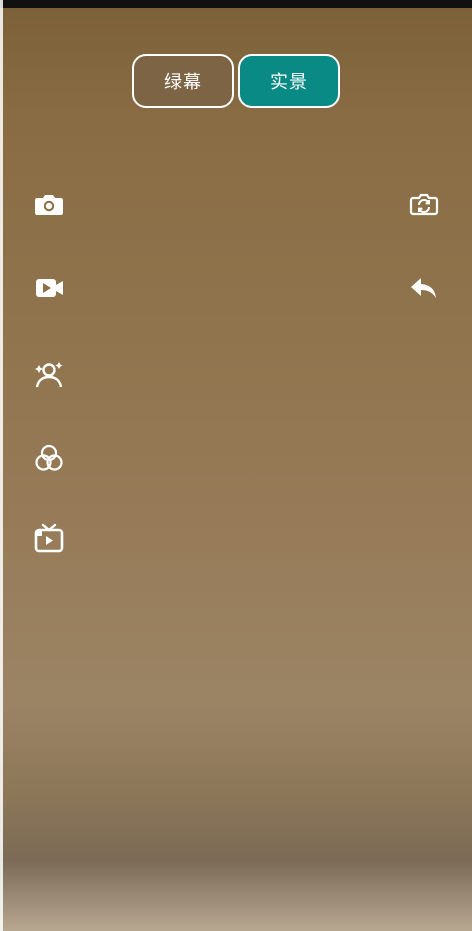 Image resolution: width=472 pixels, height=931 pixels. What do you see at coordinates (236, 4) in the screenshot?
I see `status-bar` at bounding box center [236, 4].